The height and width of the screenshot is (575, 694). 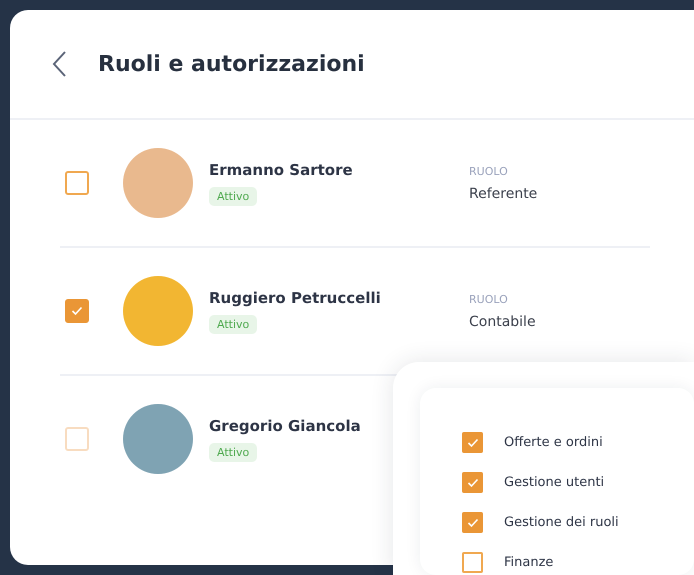 I want to click on permission-label: Gestione dei ruoli, so click(x=561, y=522).